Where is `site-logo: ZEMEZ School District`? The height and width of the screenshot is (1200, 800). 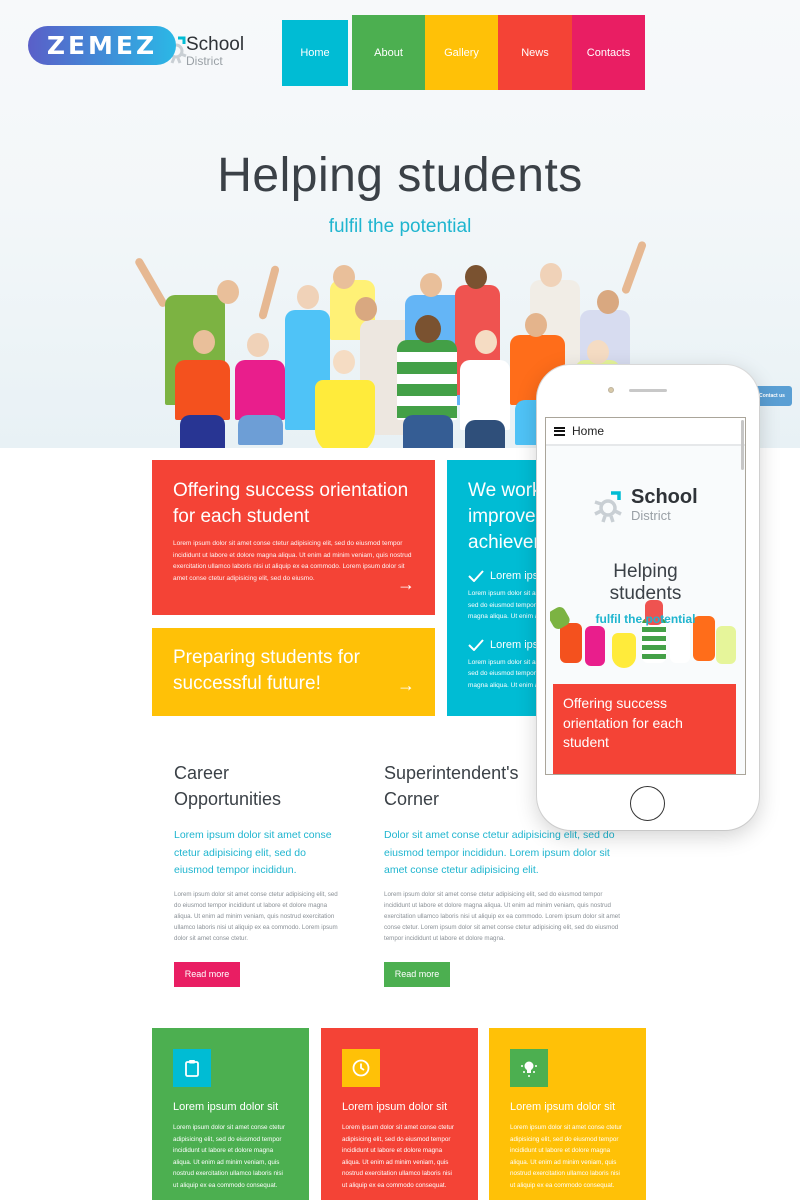 site-logo: ZEMEZ School District is located at coordinates (148, 48).